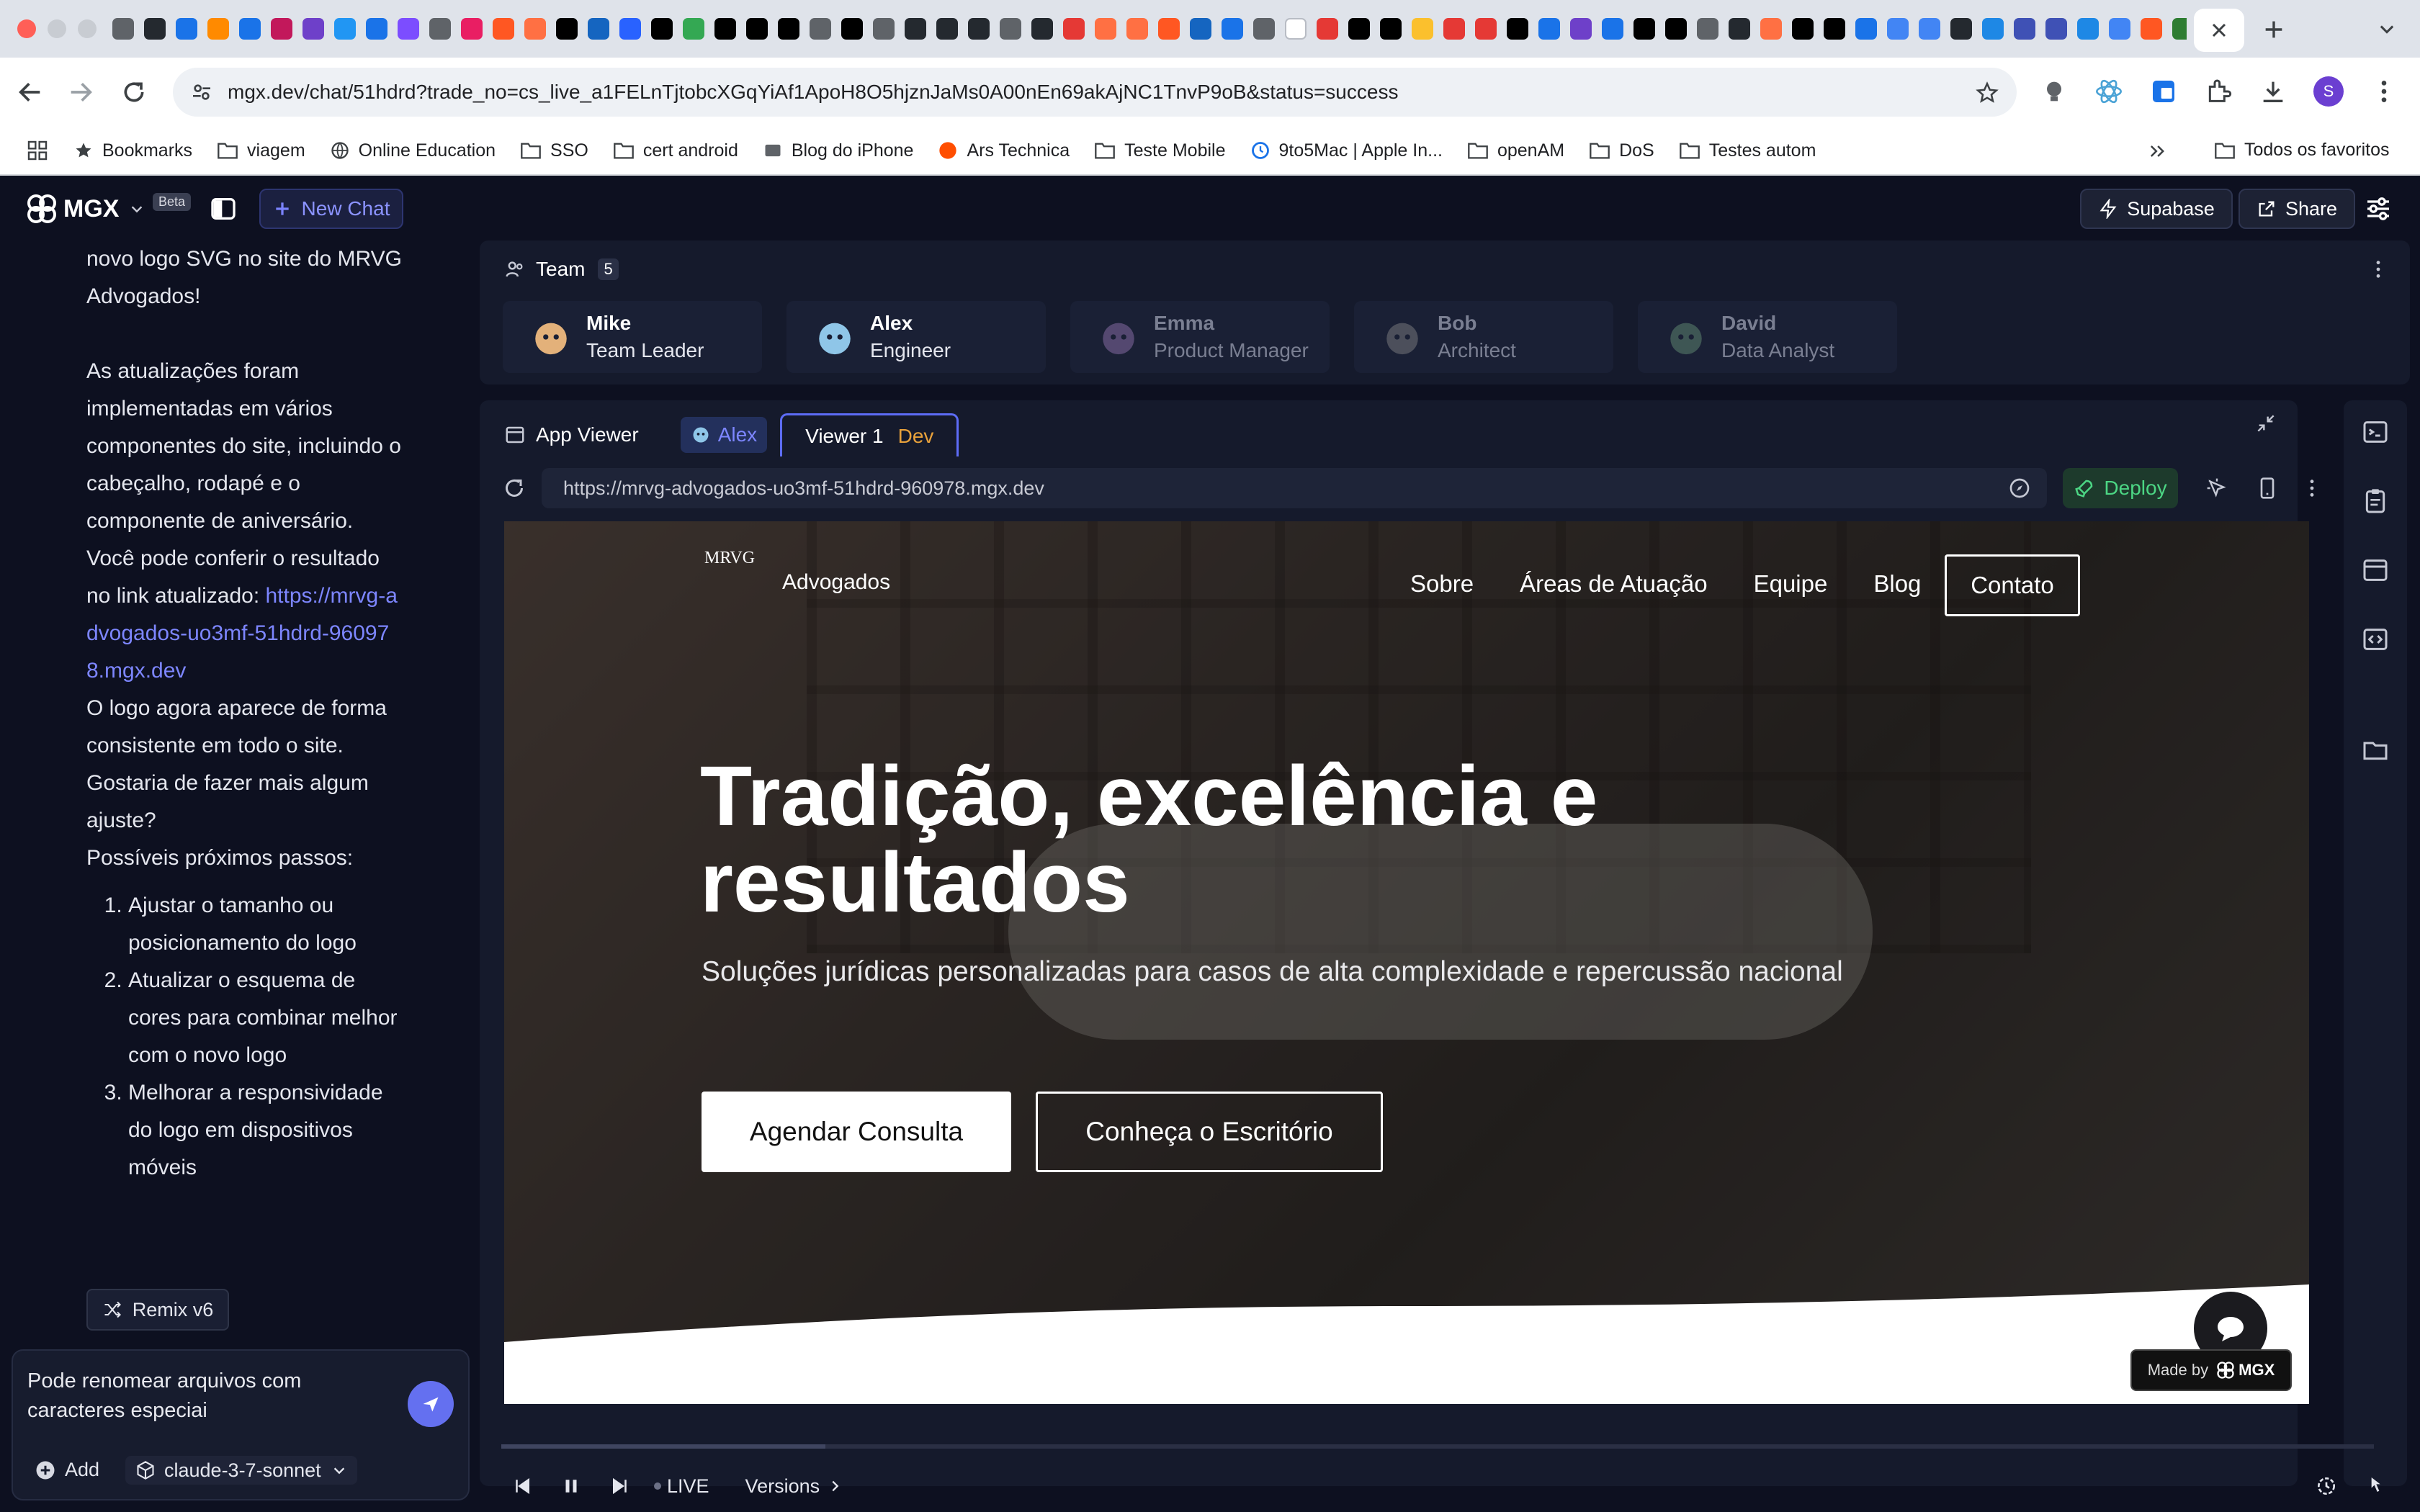  What do you see at coordinates (2326, 1486) in the screenshot?
I see `history-icon` at bounding box center [2326, 1486].